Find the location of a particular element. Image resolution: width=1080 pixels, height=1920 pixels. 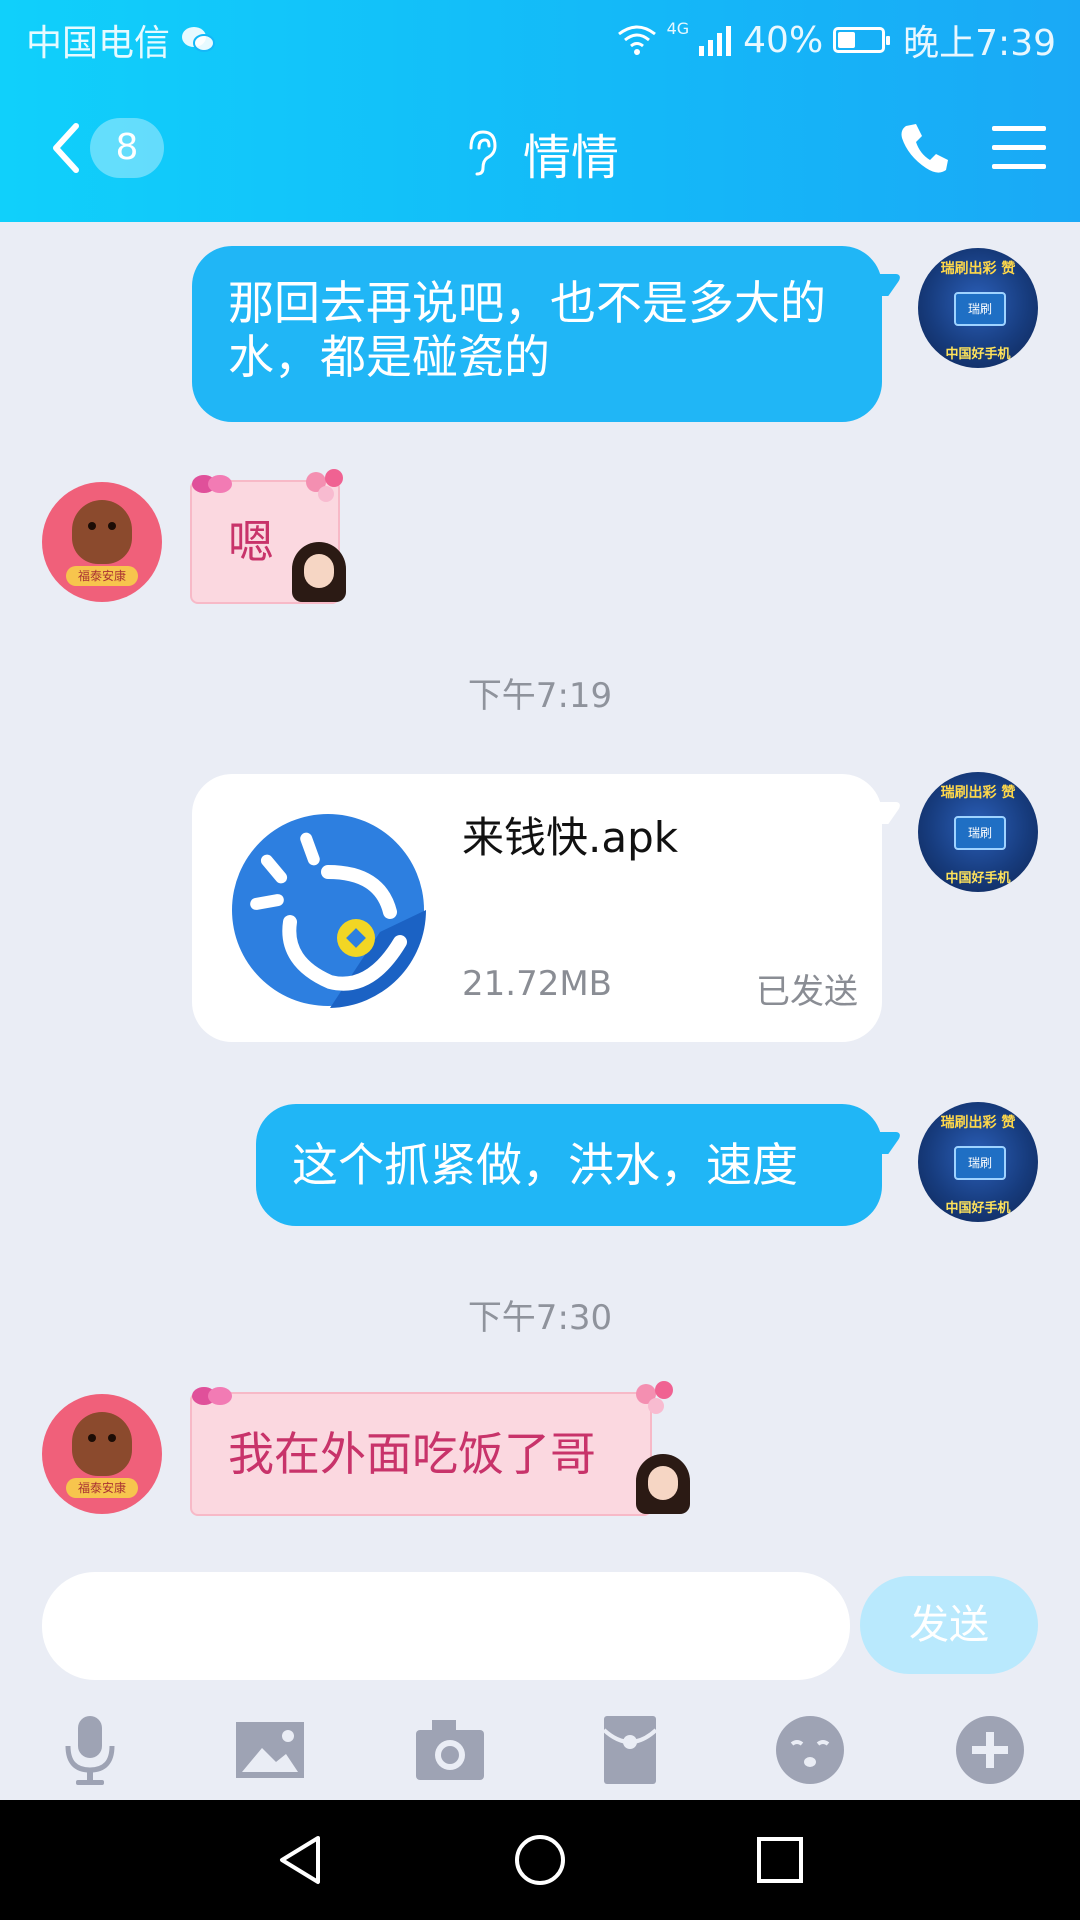

system-nav-bar is located at coordinates (540, 1860).